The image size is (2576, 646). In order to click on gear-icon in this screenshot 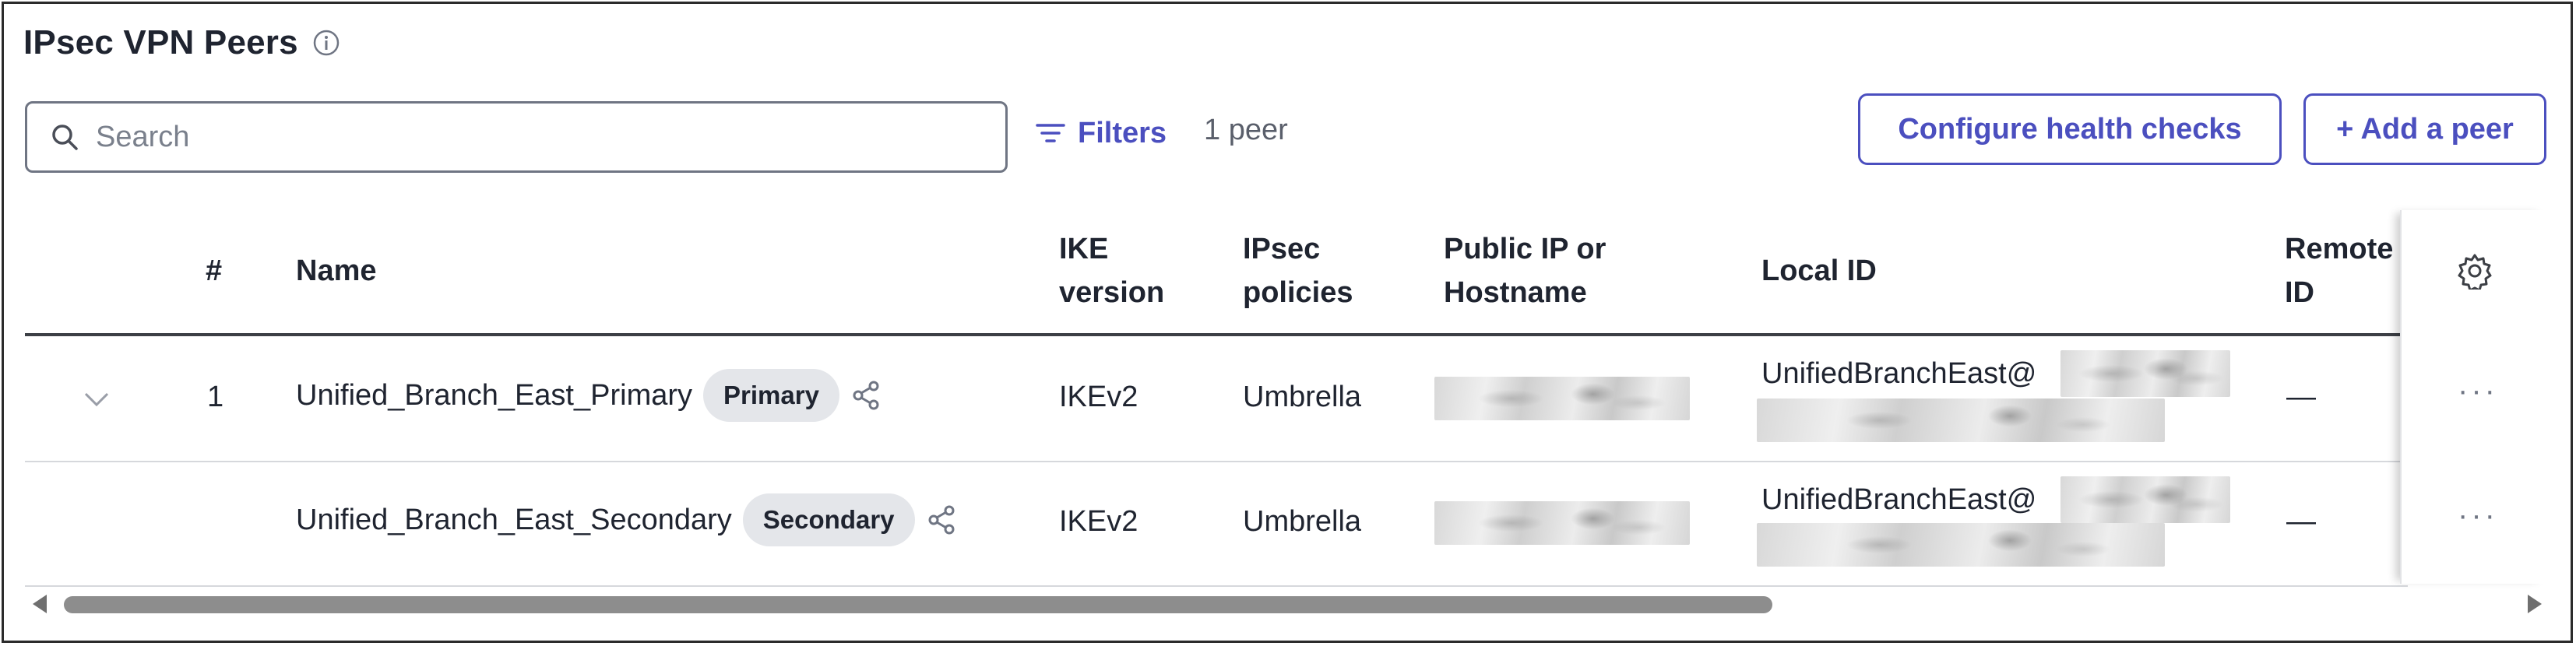, I will do `click(2474, 271)`.